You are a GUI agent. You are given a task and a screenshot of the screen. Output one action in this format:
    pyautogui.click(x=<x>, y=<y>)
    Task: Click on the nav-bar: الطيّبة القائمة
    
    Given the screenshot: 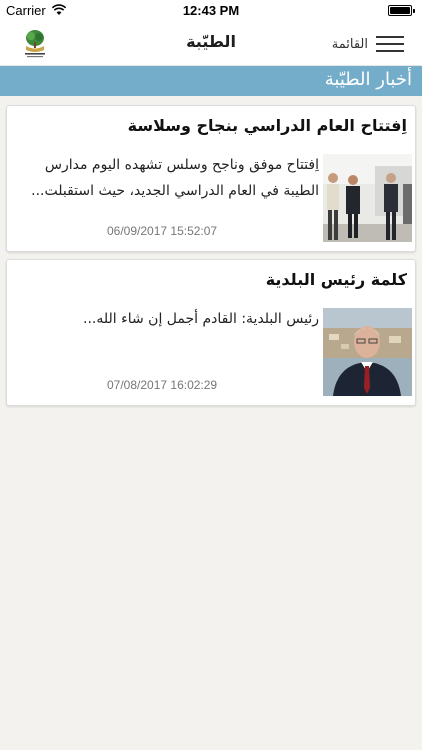 What is the action you would take?
    pyautogui.click(x=211, y=44)
    